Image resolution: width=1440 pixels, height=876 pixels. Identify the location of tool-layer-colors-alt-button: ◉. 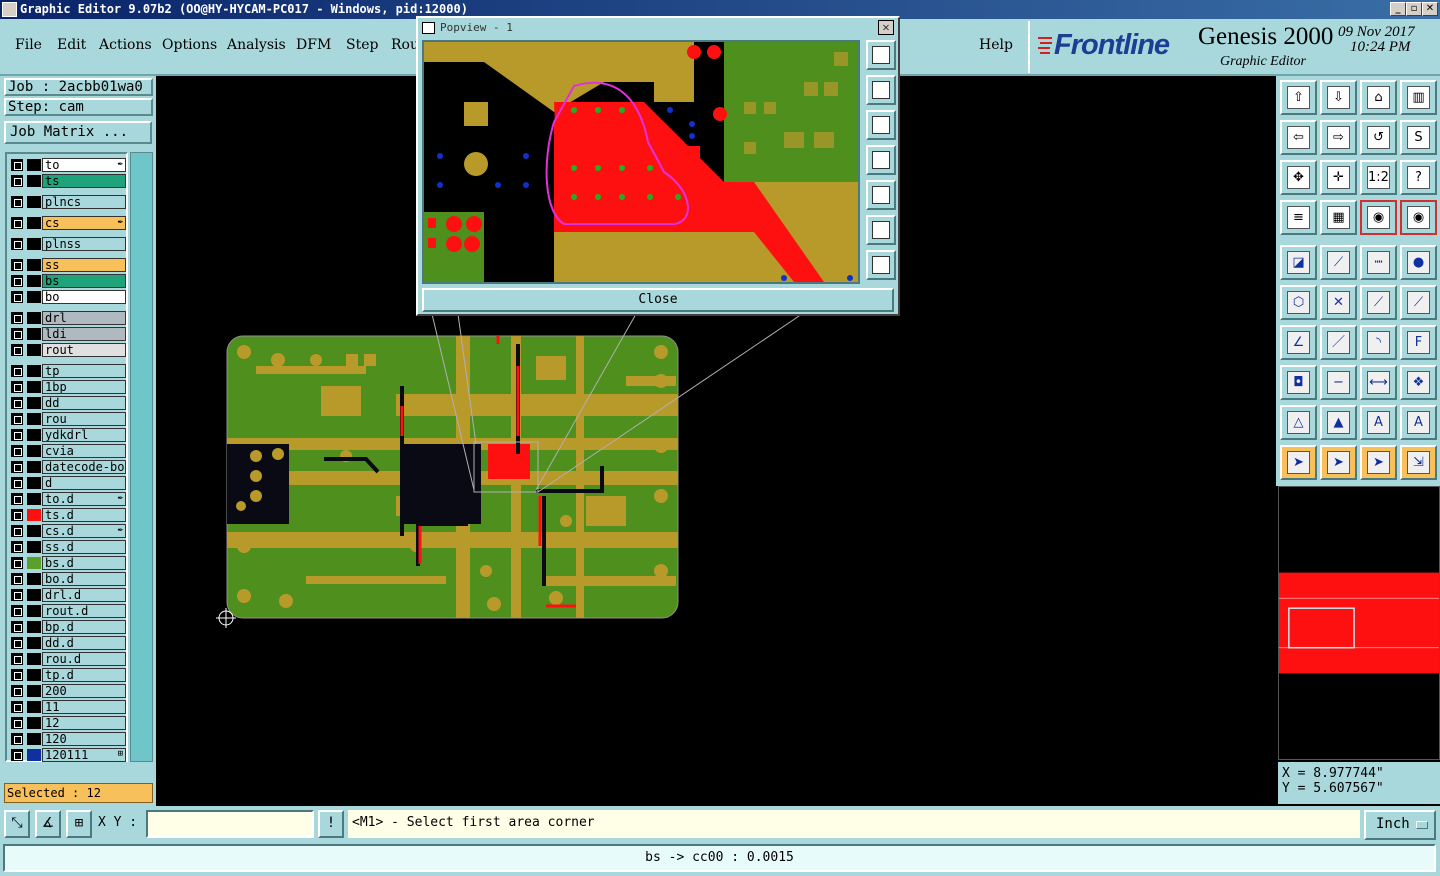
(1418, 217).